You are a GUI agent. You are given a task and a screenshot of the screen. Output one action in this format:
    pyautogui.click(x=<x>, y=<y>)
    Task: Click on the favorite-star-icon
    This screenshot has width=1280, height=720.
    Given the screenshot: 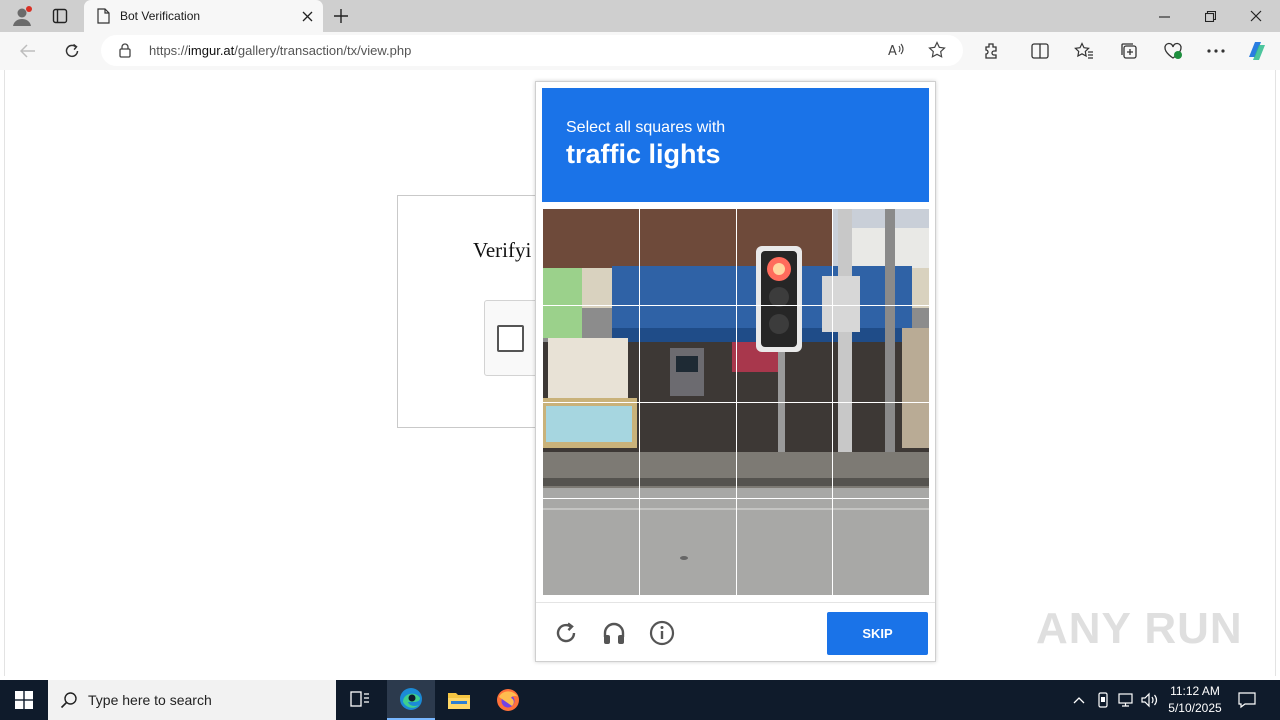 What is the action you would take?
    pyautogui.click(x=937, y=52)
    